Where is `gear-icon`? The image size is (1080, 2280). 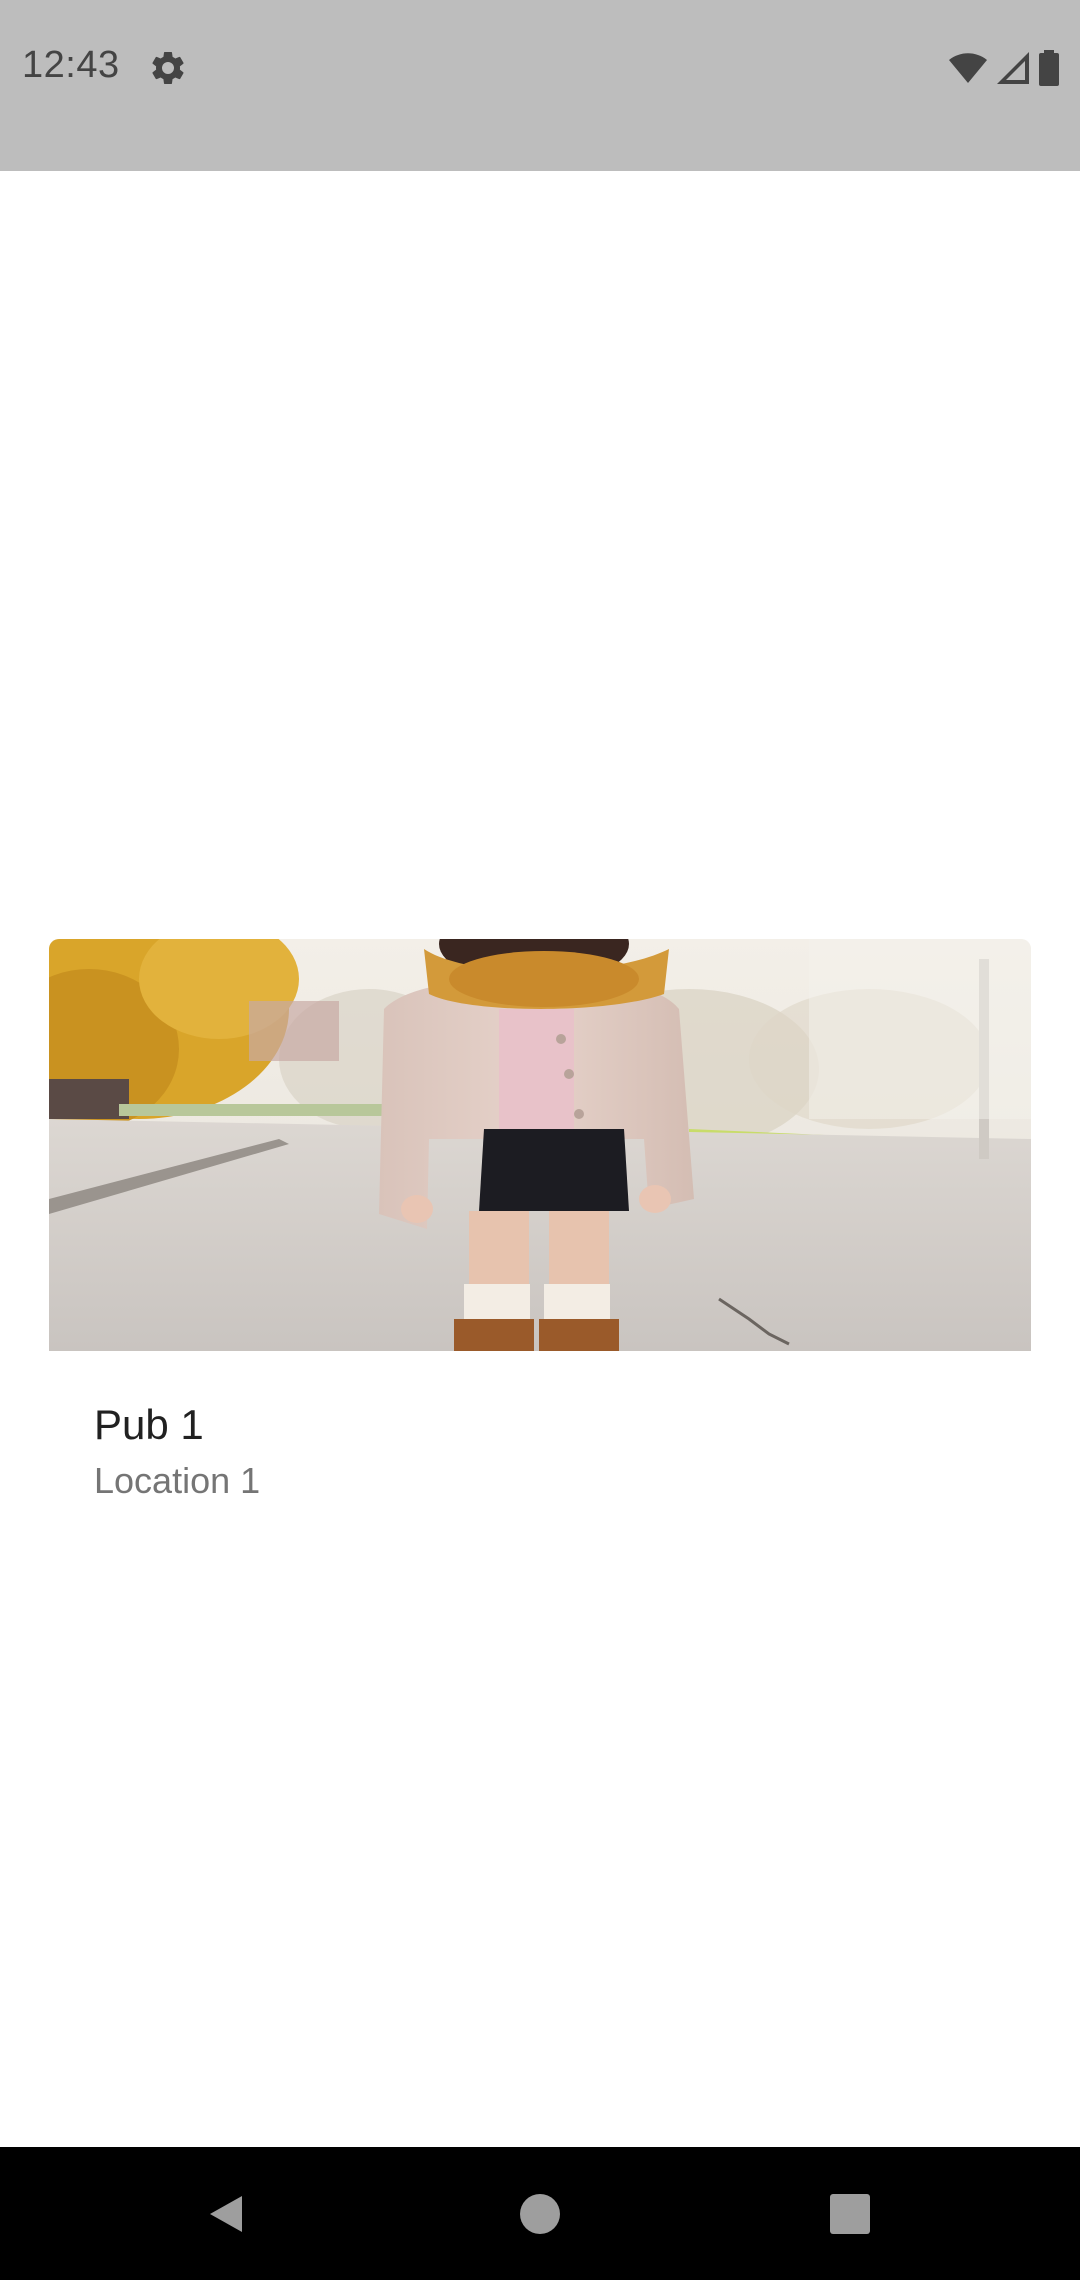 gear-icon is located at coordinates (168, 67).